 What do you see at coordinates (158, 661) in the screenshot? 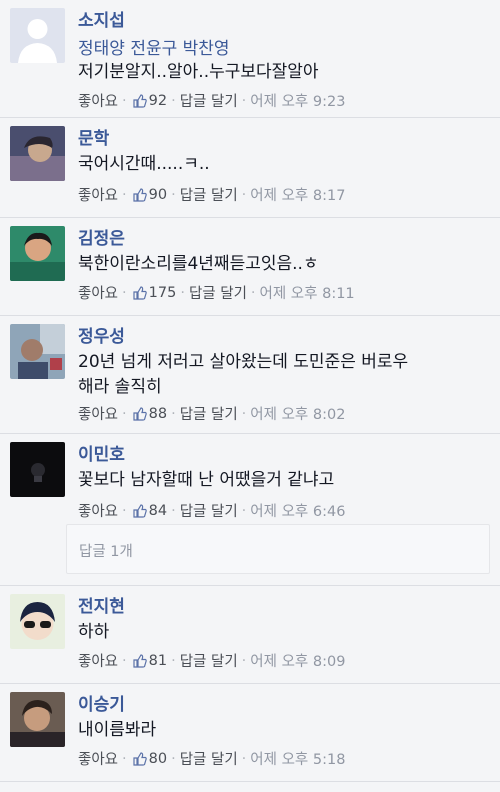
I see `like-count: 81` at bounding box center [158, 661].